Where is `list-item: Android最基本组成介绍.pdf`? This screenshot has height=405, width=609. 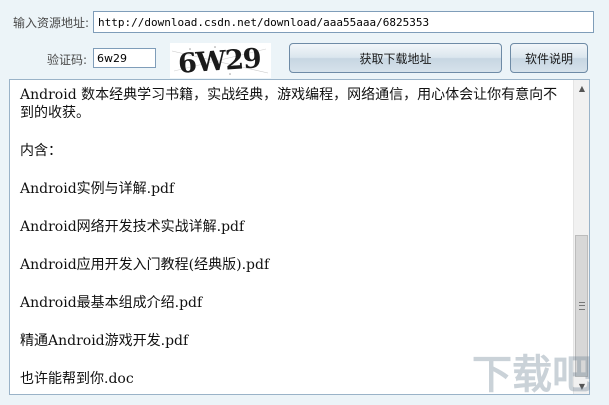 list-item: Android最基本组成介绍.pdf is located at coordinates (111, 303).